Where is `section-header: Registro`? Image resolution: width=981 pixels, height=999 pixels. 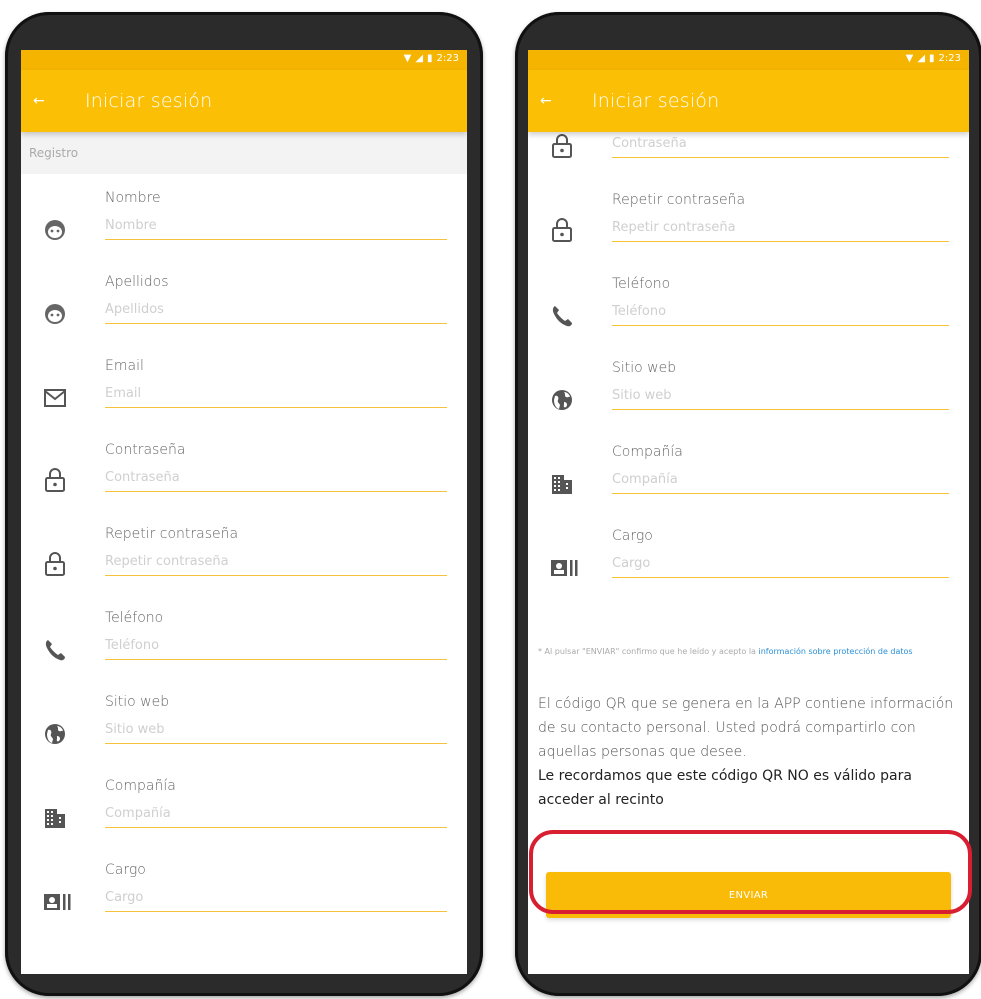
section-header: Registro is located at coordinates (244, 153).